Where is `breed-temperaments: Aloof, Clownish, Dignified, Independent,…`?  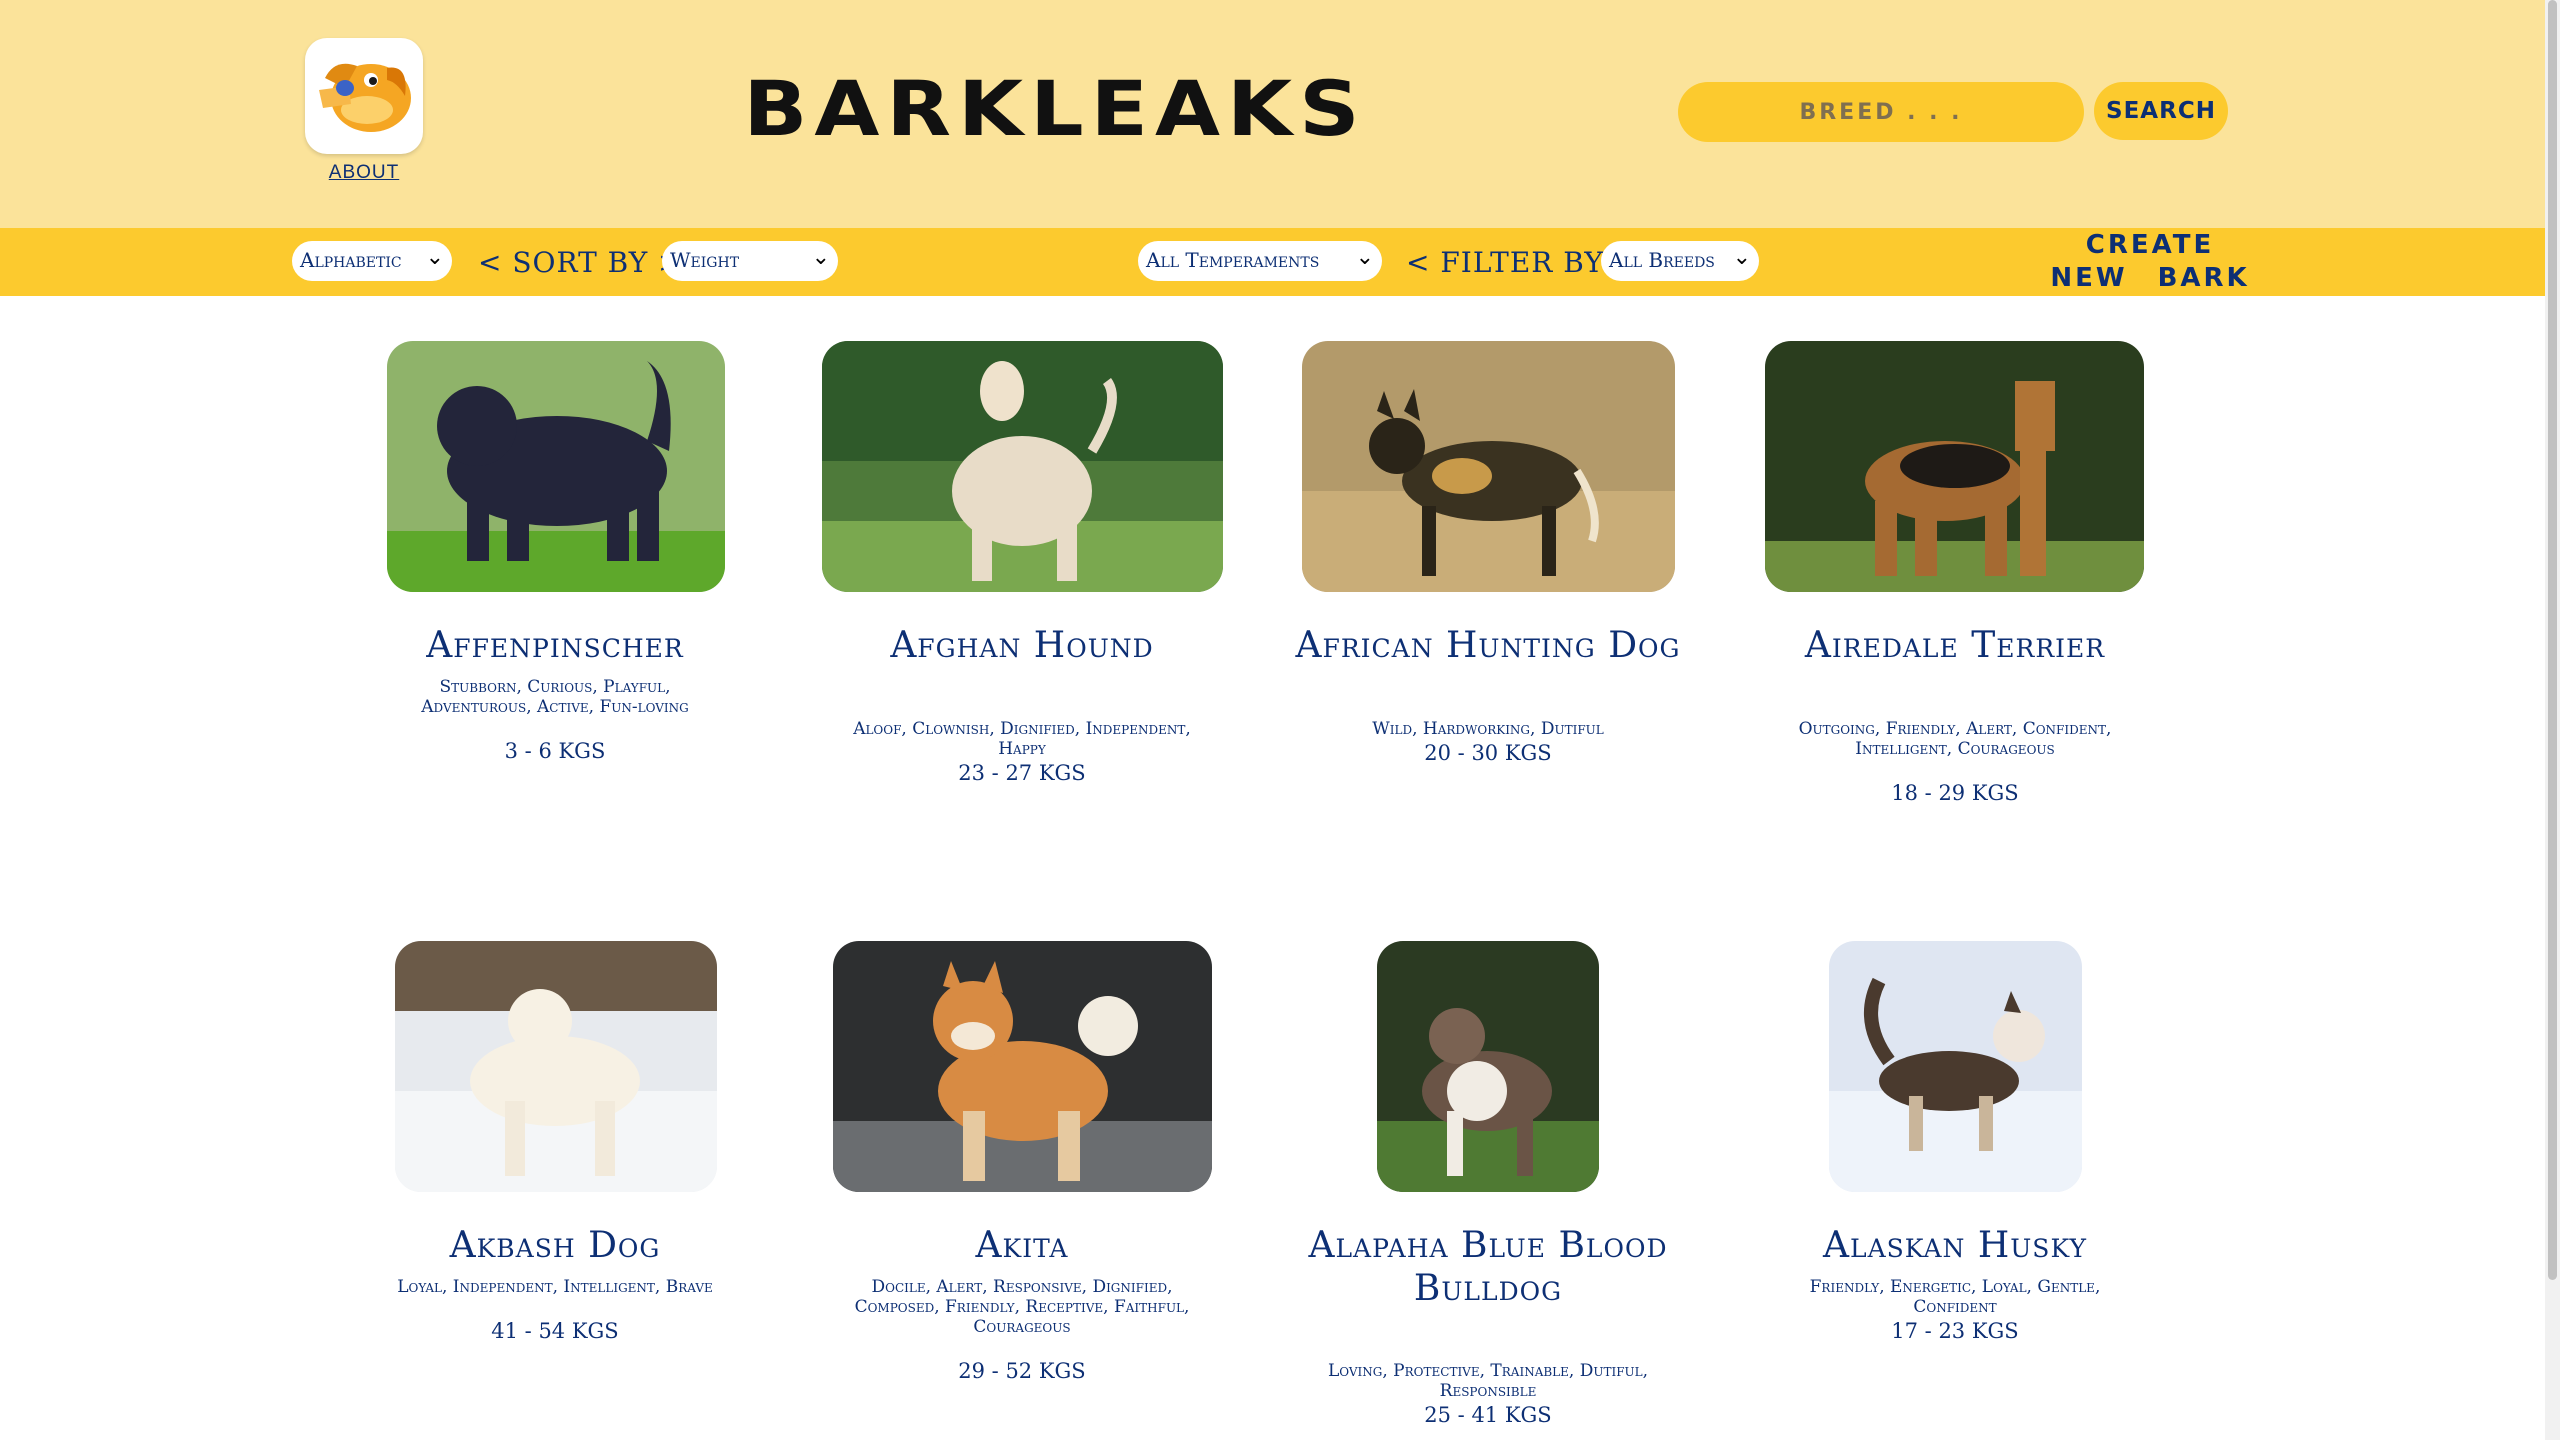
breed-temperaments: Aloof, Clownish, Dignified, Independent,… is located at coordinates (1022, 739).